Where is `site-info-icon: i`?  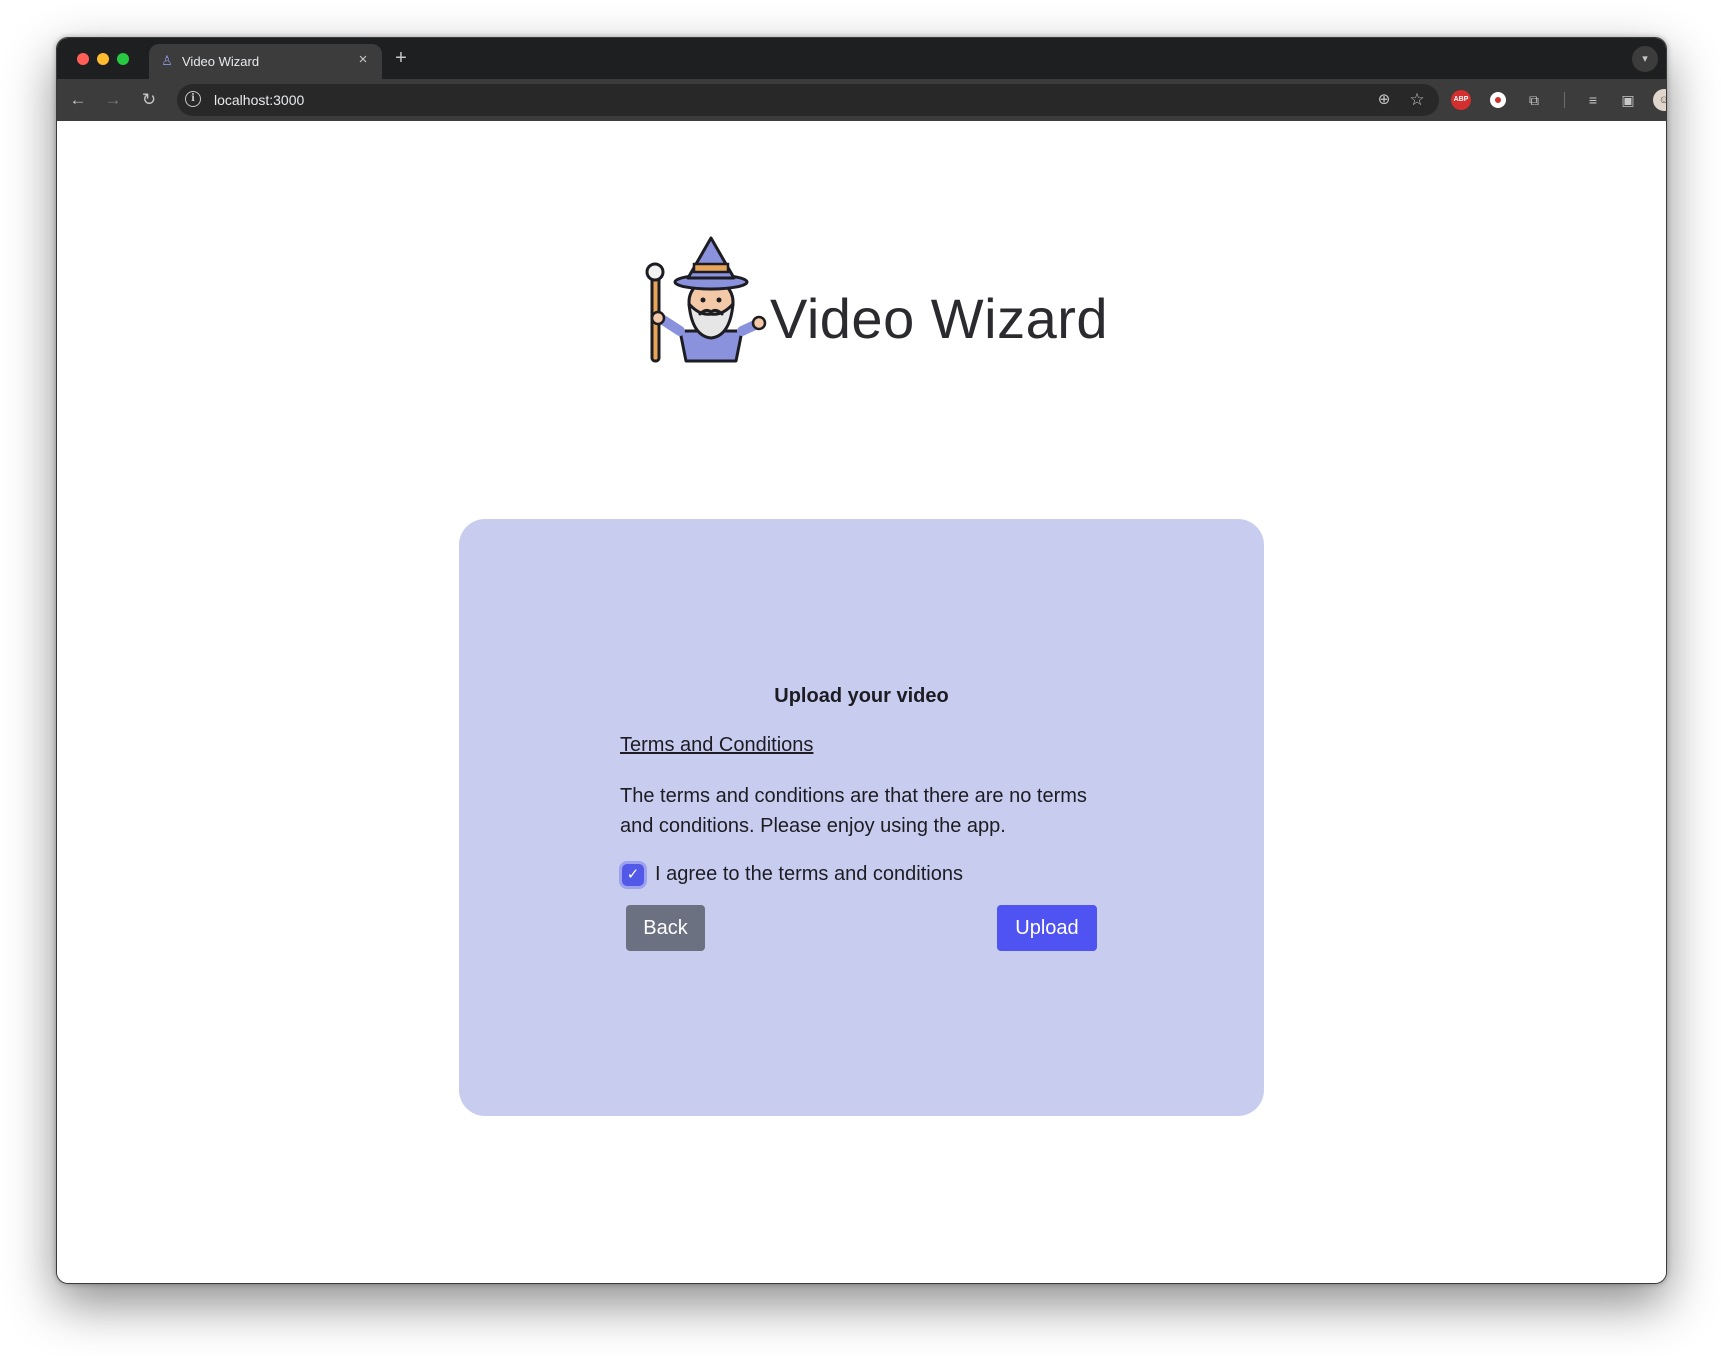 site-info-icon: i is located at coordinates (193, 99).